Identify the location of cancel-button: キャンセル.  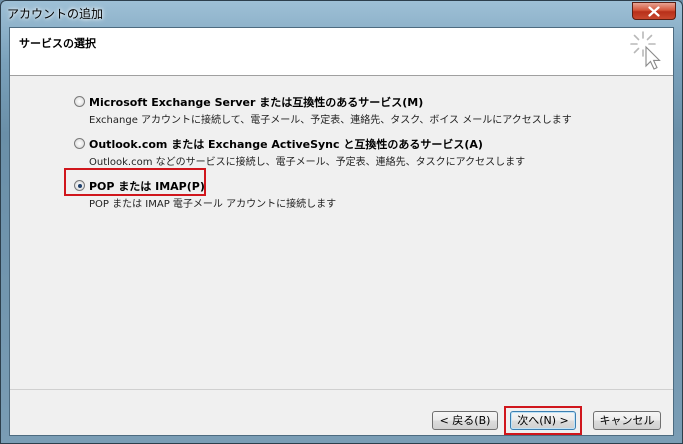
(627, 420).